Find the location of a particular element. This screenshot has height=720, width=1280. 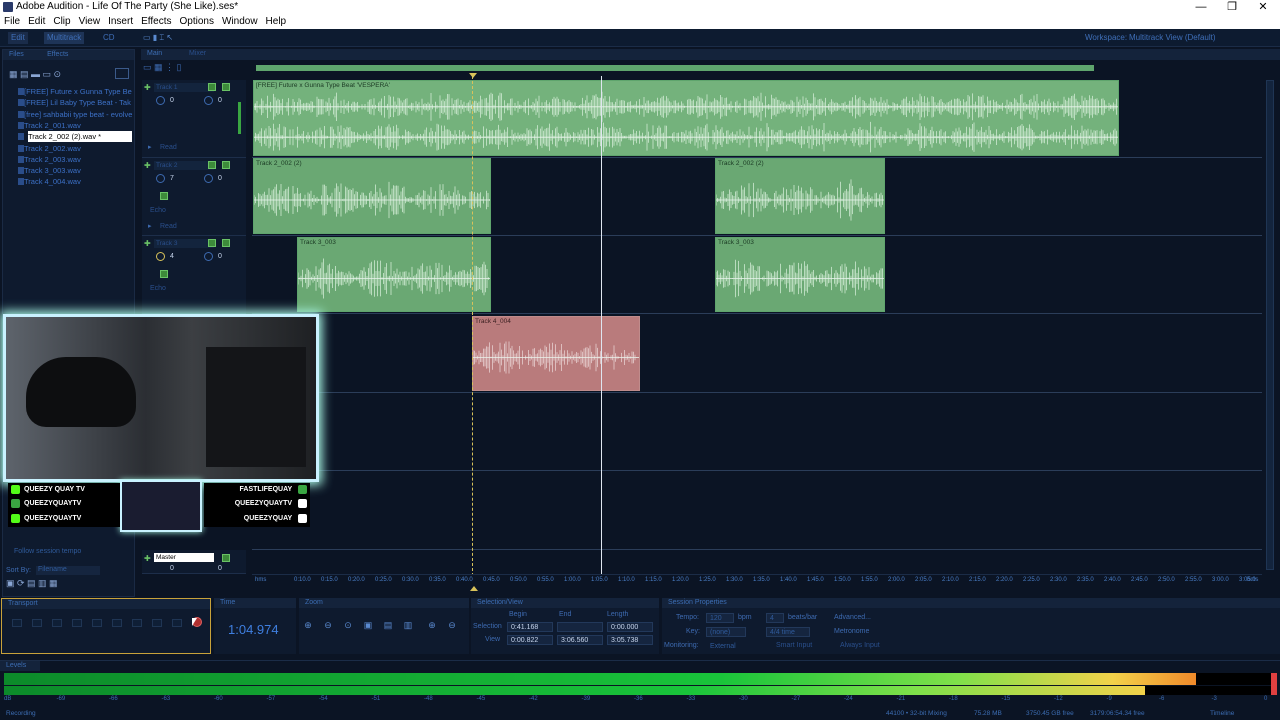

audio-clip-track4: Track 4_004 is located at coordinates (556, 353).